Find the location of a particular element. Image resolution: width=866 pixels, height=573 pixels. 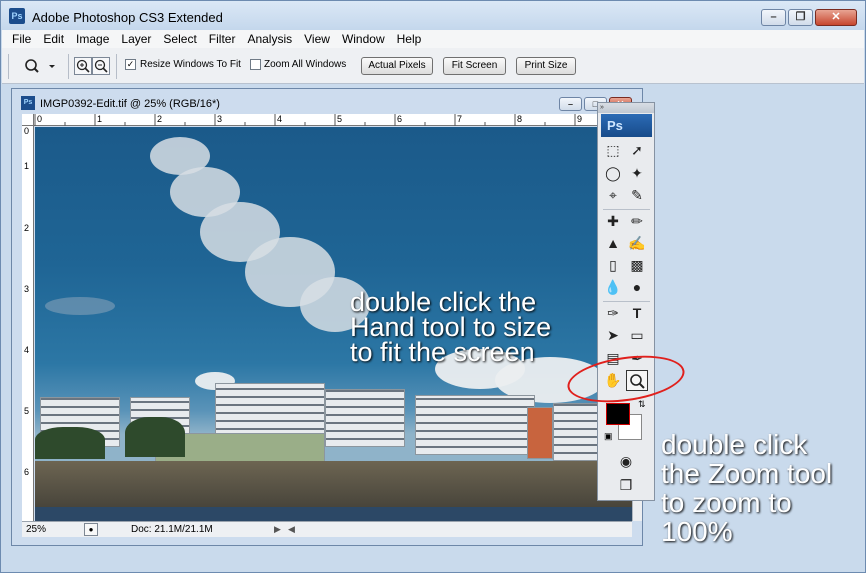

ruler-tick-label: 2 is located at coordinates (27, 228).